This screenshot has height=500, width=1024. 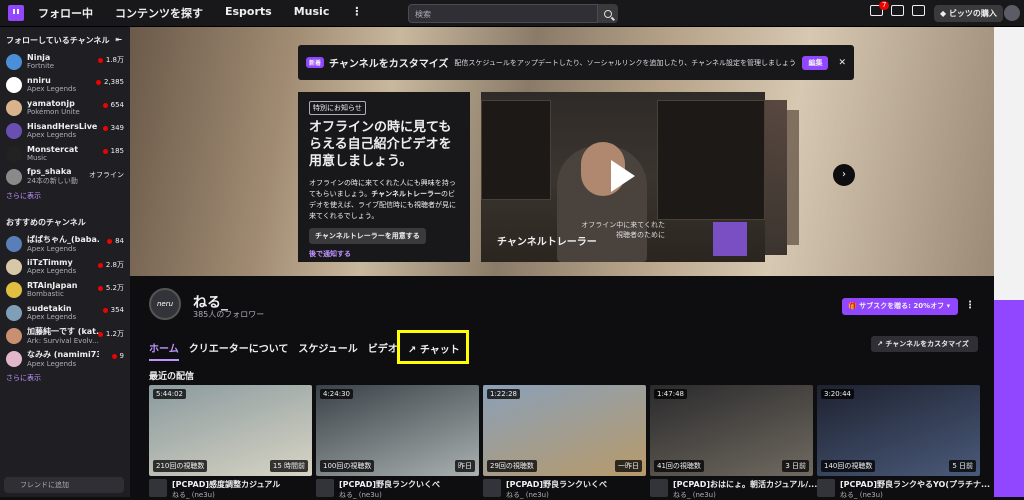 What do you see at coordinates (968, 13) in the screenshot?
I see `get-bits-button: ◆ ビッツの購入` at bounding box center [968, 13].